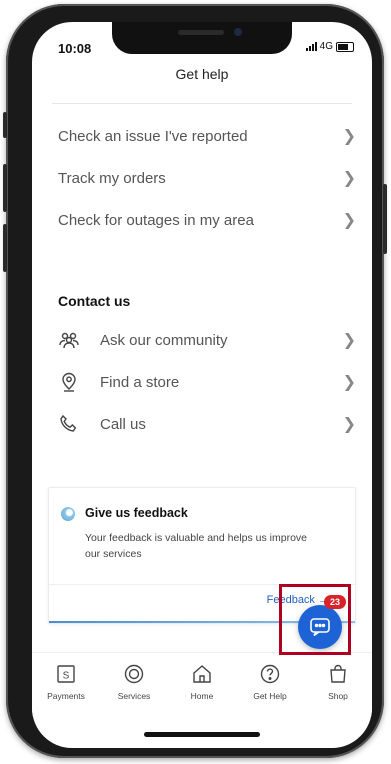  I want to click on feedback-icon, so click(68, 514).